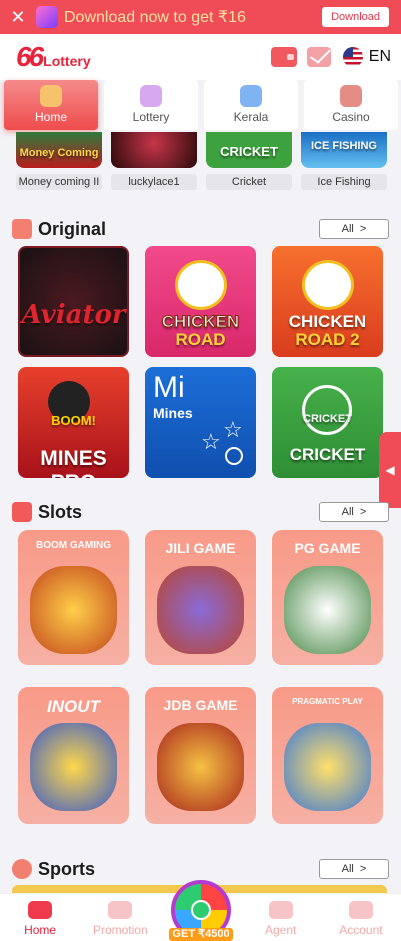 The height and width of the screenshot is (941, 401). I want to click on logo: 66 Lottery, so click(53, 57).